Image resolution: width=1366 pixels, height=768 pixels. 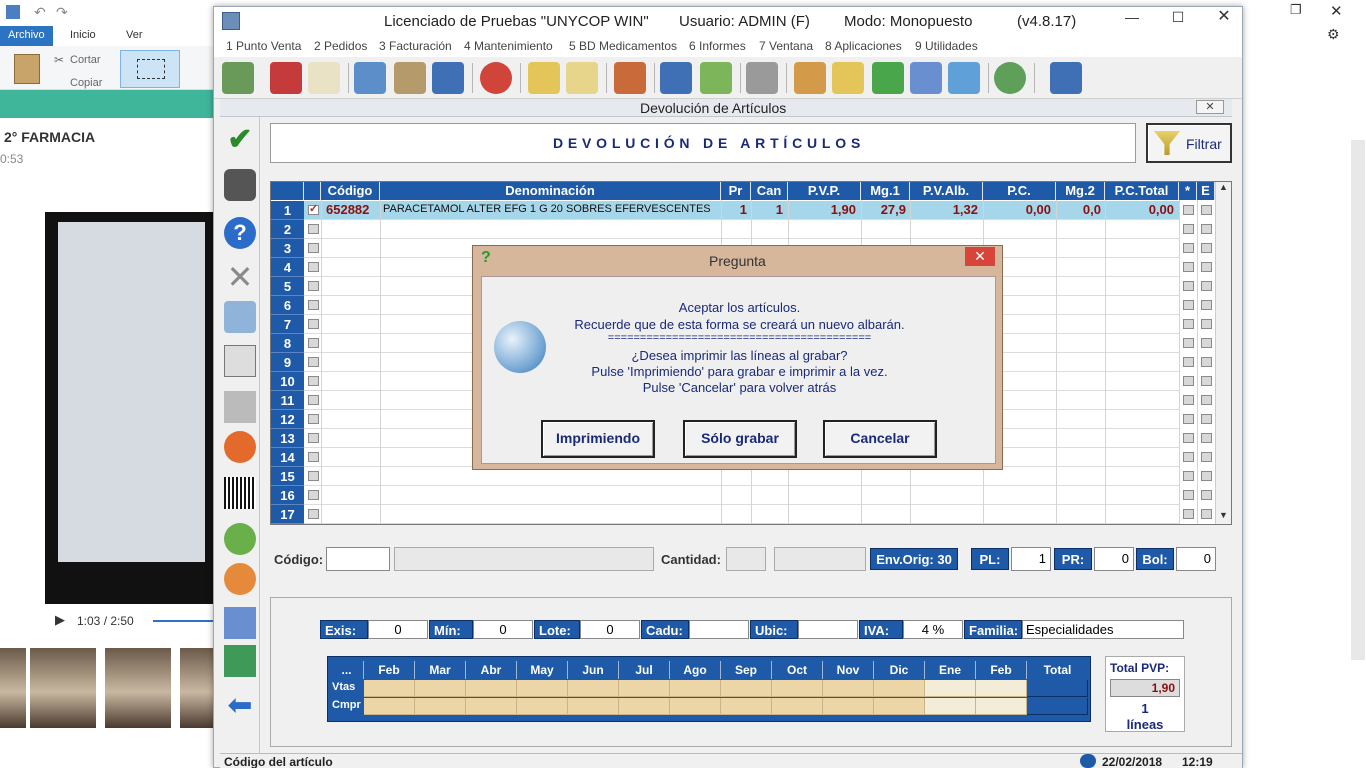 What do you see at coordinates (1336, 11) in the screenshot?
I see `close-icon: ✕` at bounding box center [1336, 11].